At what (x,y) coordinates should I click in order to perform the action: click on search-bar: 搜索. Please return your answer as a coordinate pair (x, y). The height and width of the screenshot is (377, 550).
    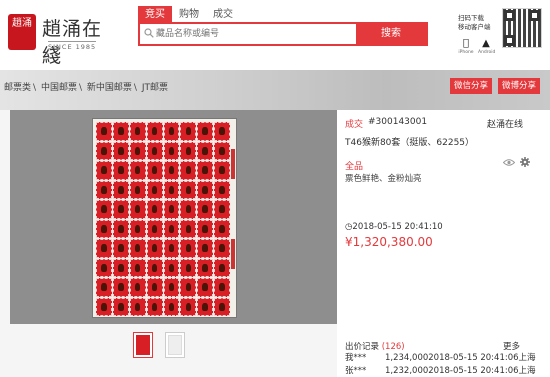
    Looking at the image, I should click on (283, 34).